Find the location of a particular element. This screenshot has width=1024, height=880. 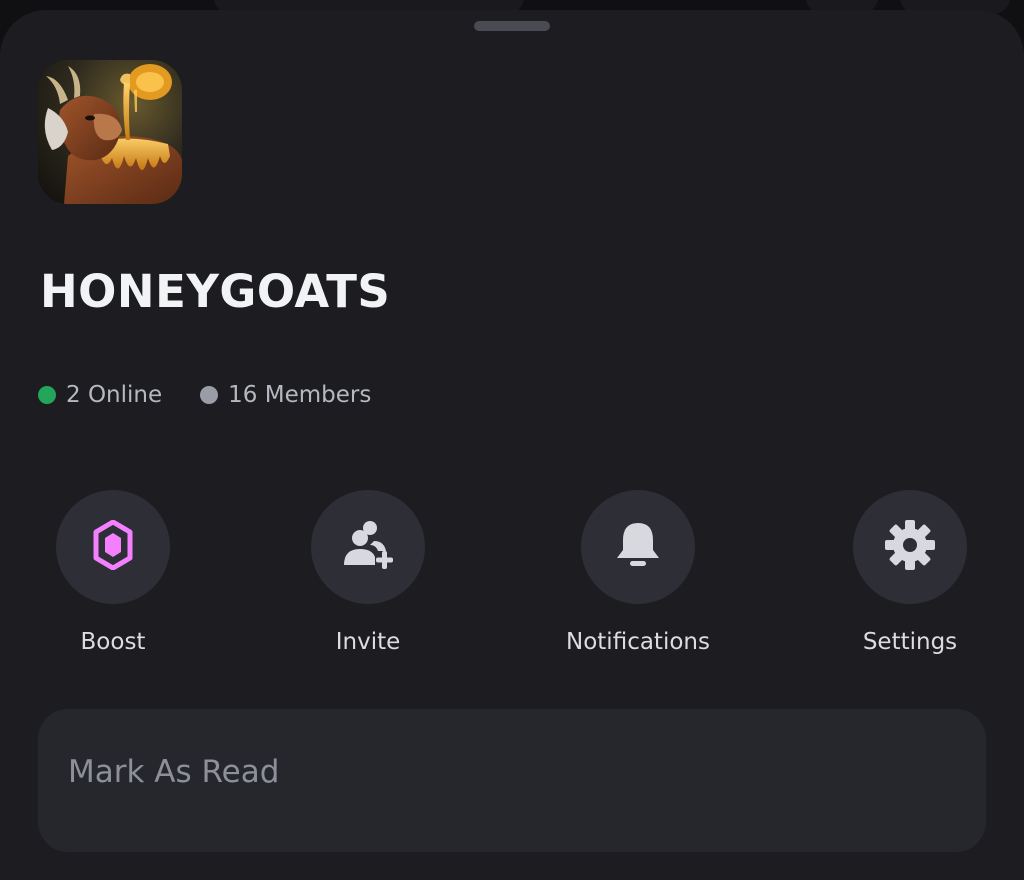

member-count-label: 16 Members is located at coordinates (300, 395).